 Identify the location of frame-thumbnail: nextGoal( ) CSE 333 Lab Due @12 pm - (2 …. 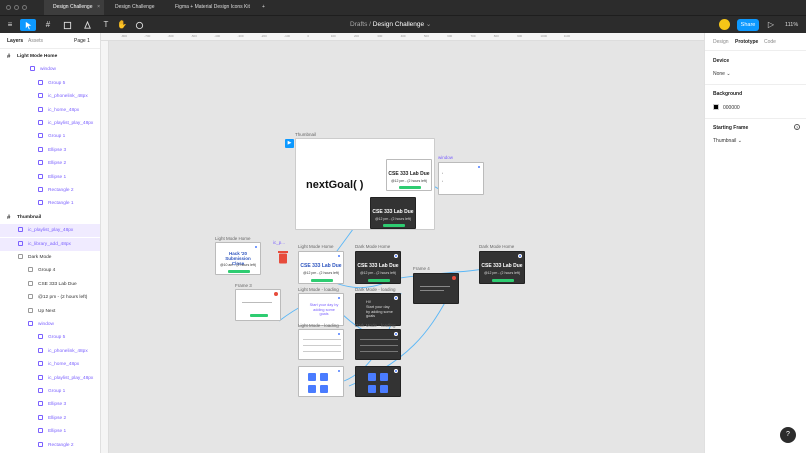
(365, 184).